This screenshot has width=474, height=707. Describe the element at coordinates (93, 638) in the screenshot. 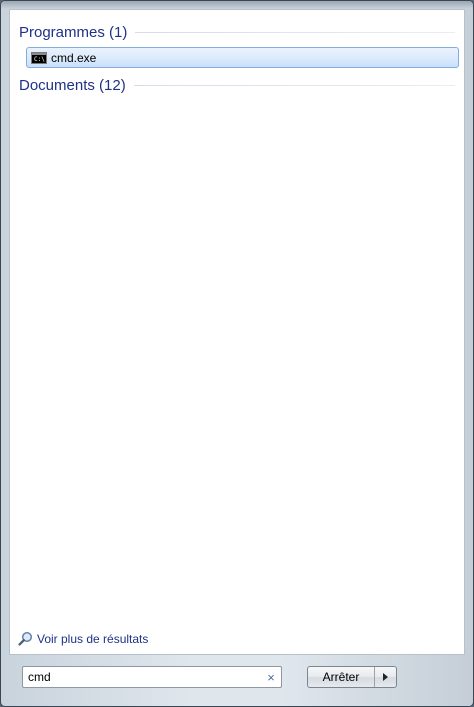

I see `see-more-label: Voir plus de résultats` at that location.